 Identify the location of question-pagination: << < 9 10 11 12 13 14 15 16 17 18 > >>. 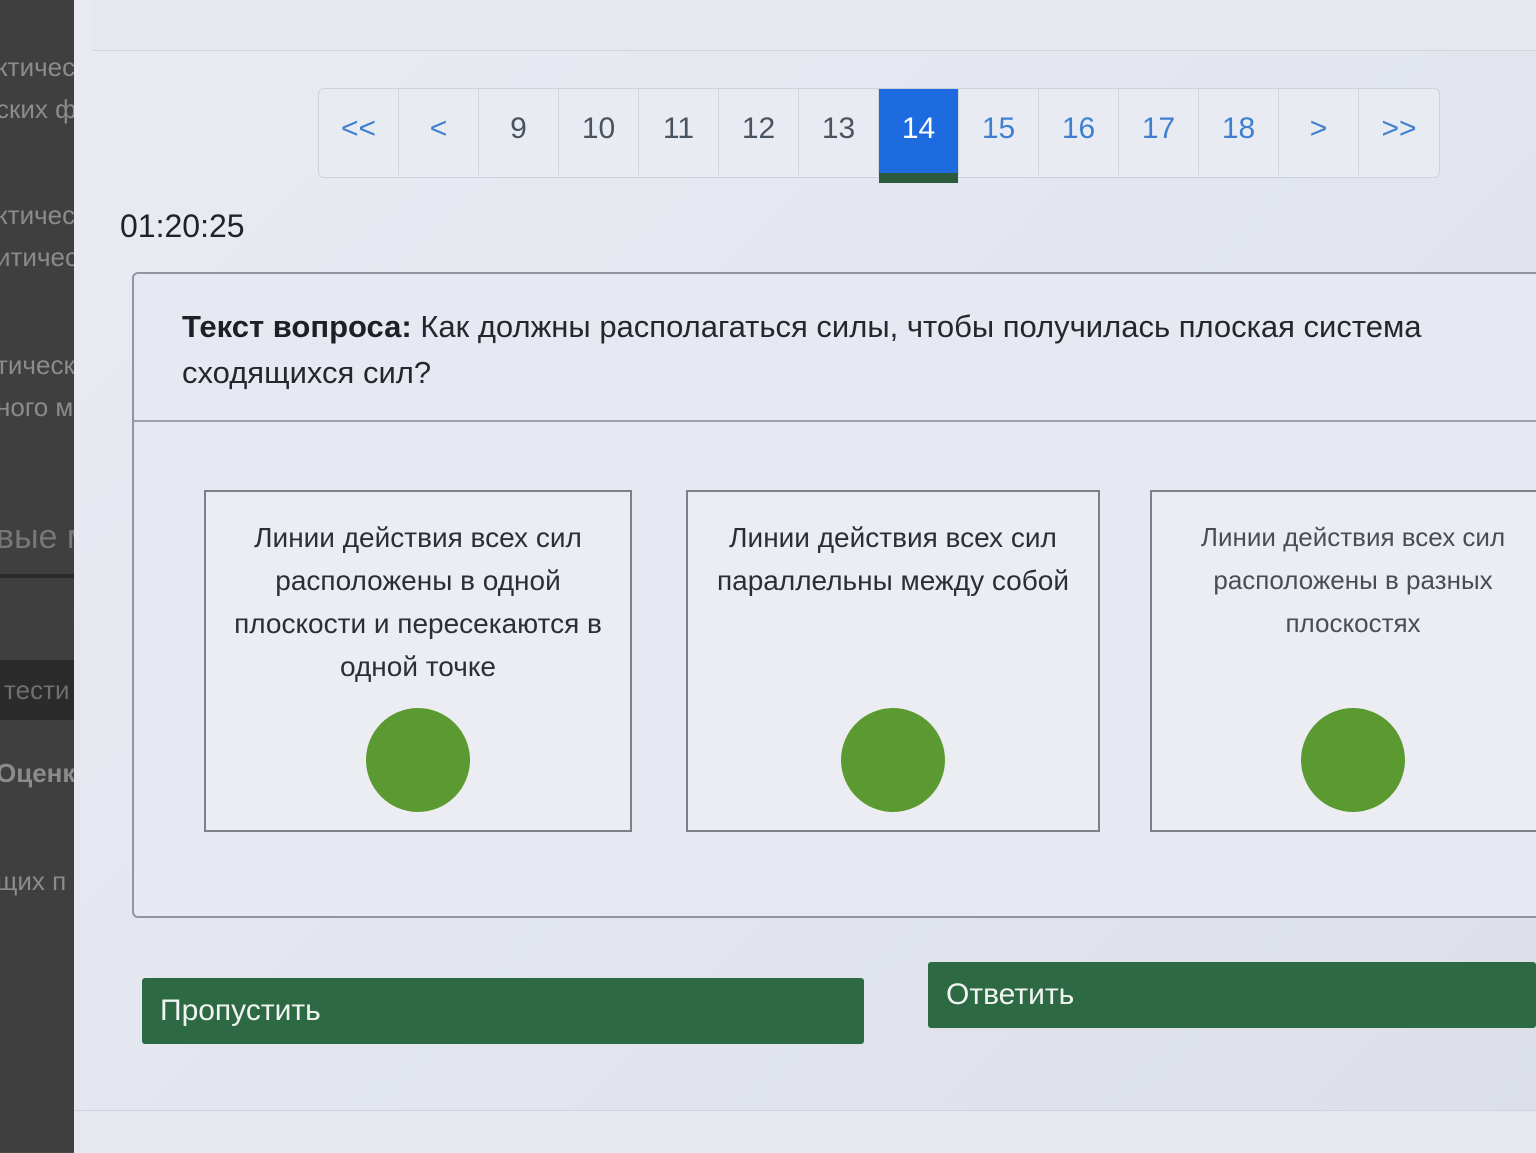
(879, 135).